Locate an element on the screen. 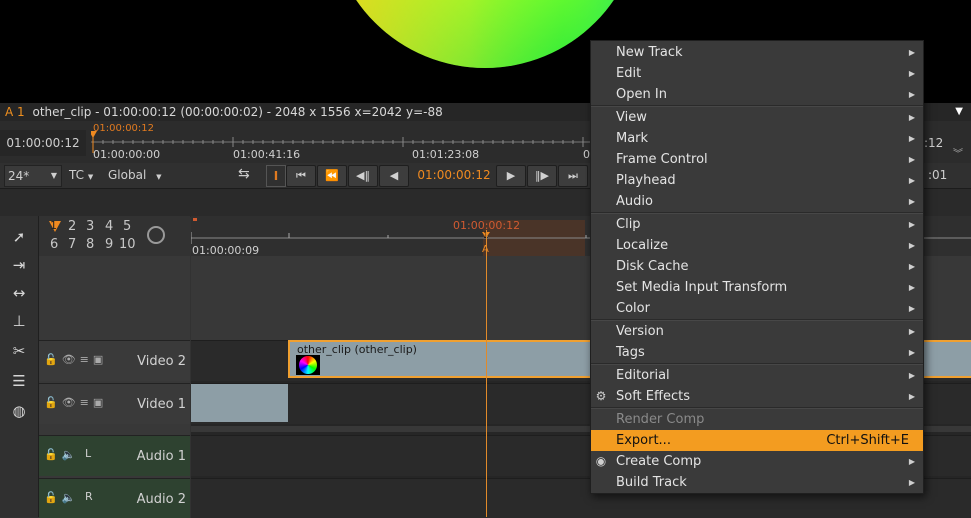 This screenshot has width=971, height=518. prev-frame-button: ◀‖ is located at coordinates (363, 176).